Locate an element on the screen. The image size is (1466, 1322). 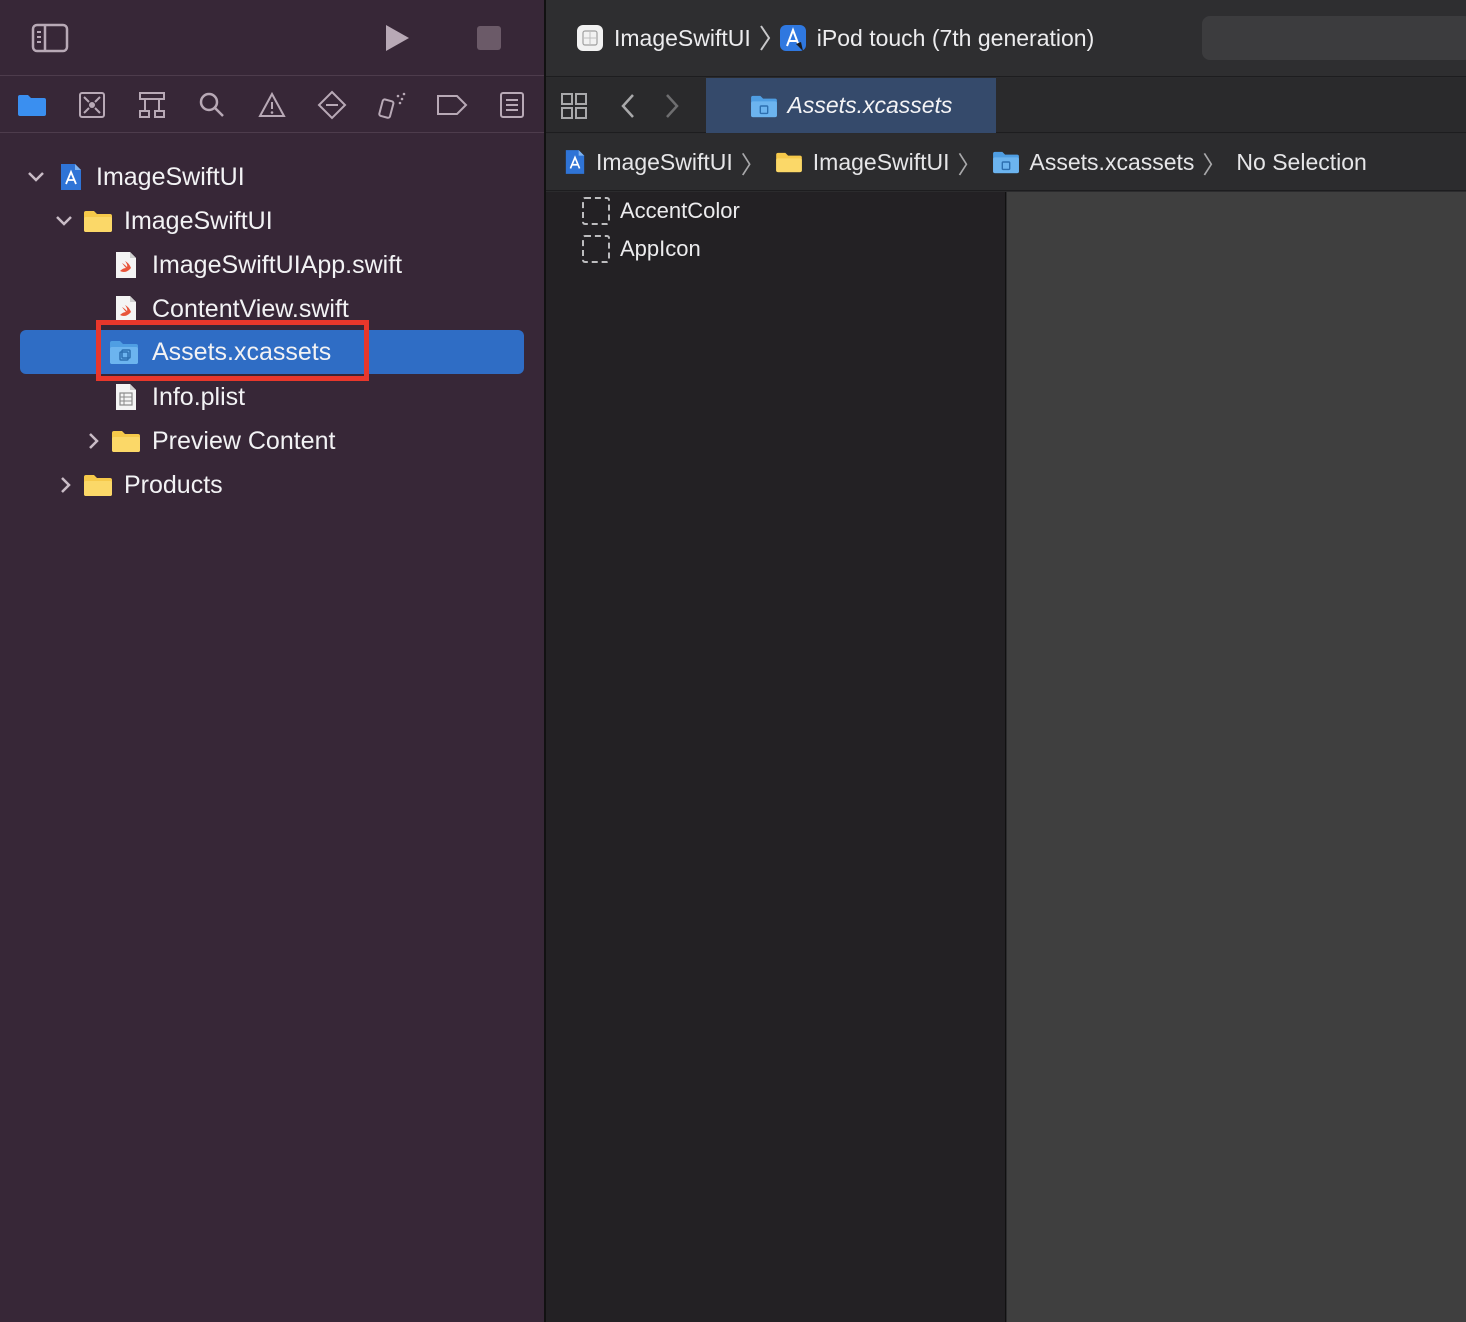
navigator-tab-bar is located at coordinates (272, 105).